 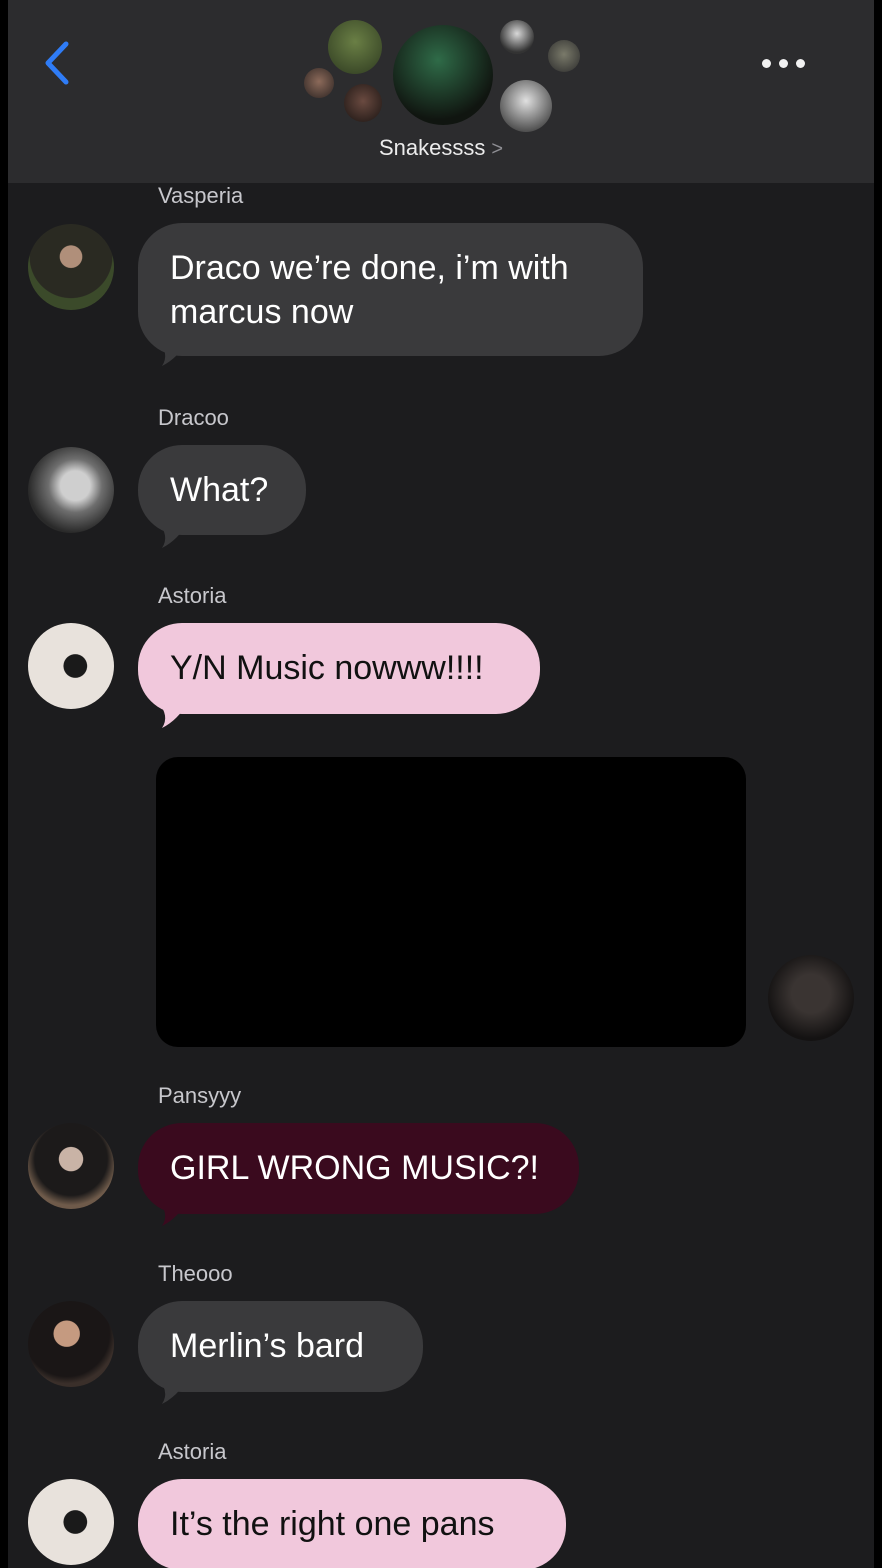 I want to click on message-text: What?, so click(x=219, y=490).